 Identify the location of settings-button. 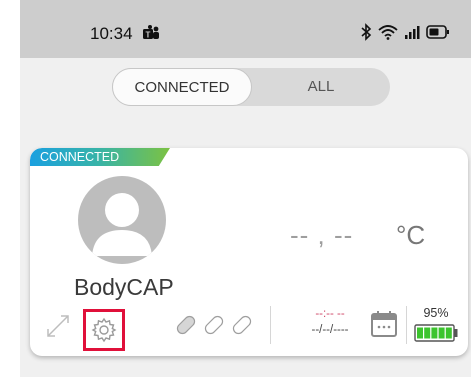
(104, 330).